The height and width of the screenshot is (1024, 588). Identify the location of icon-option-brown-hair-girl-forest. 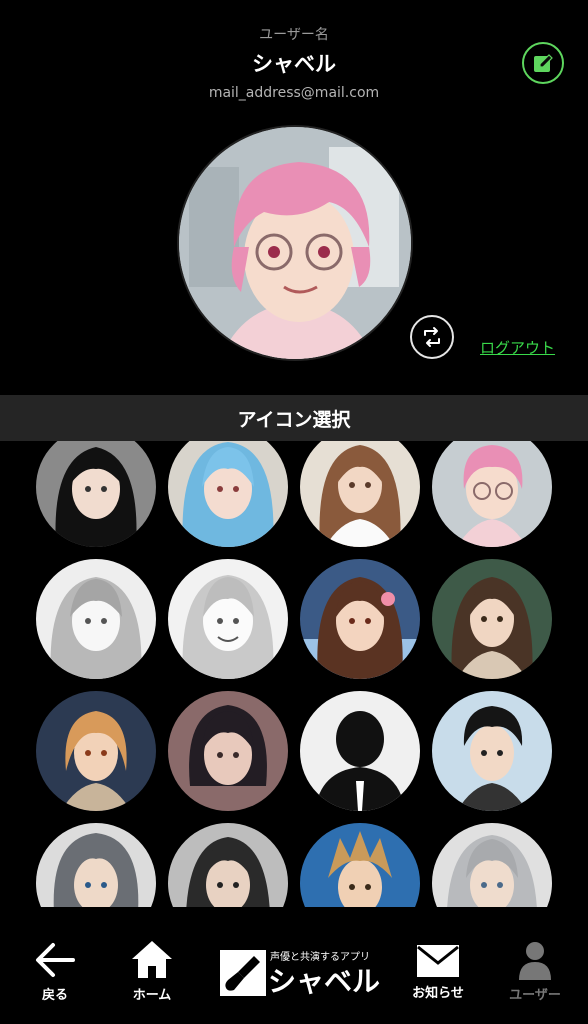
(492, 619).